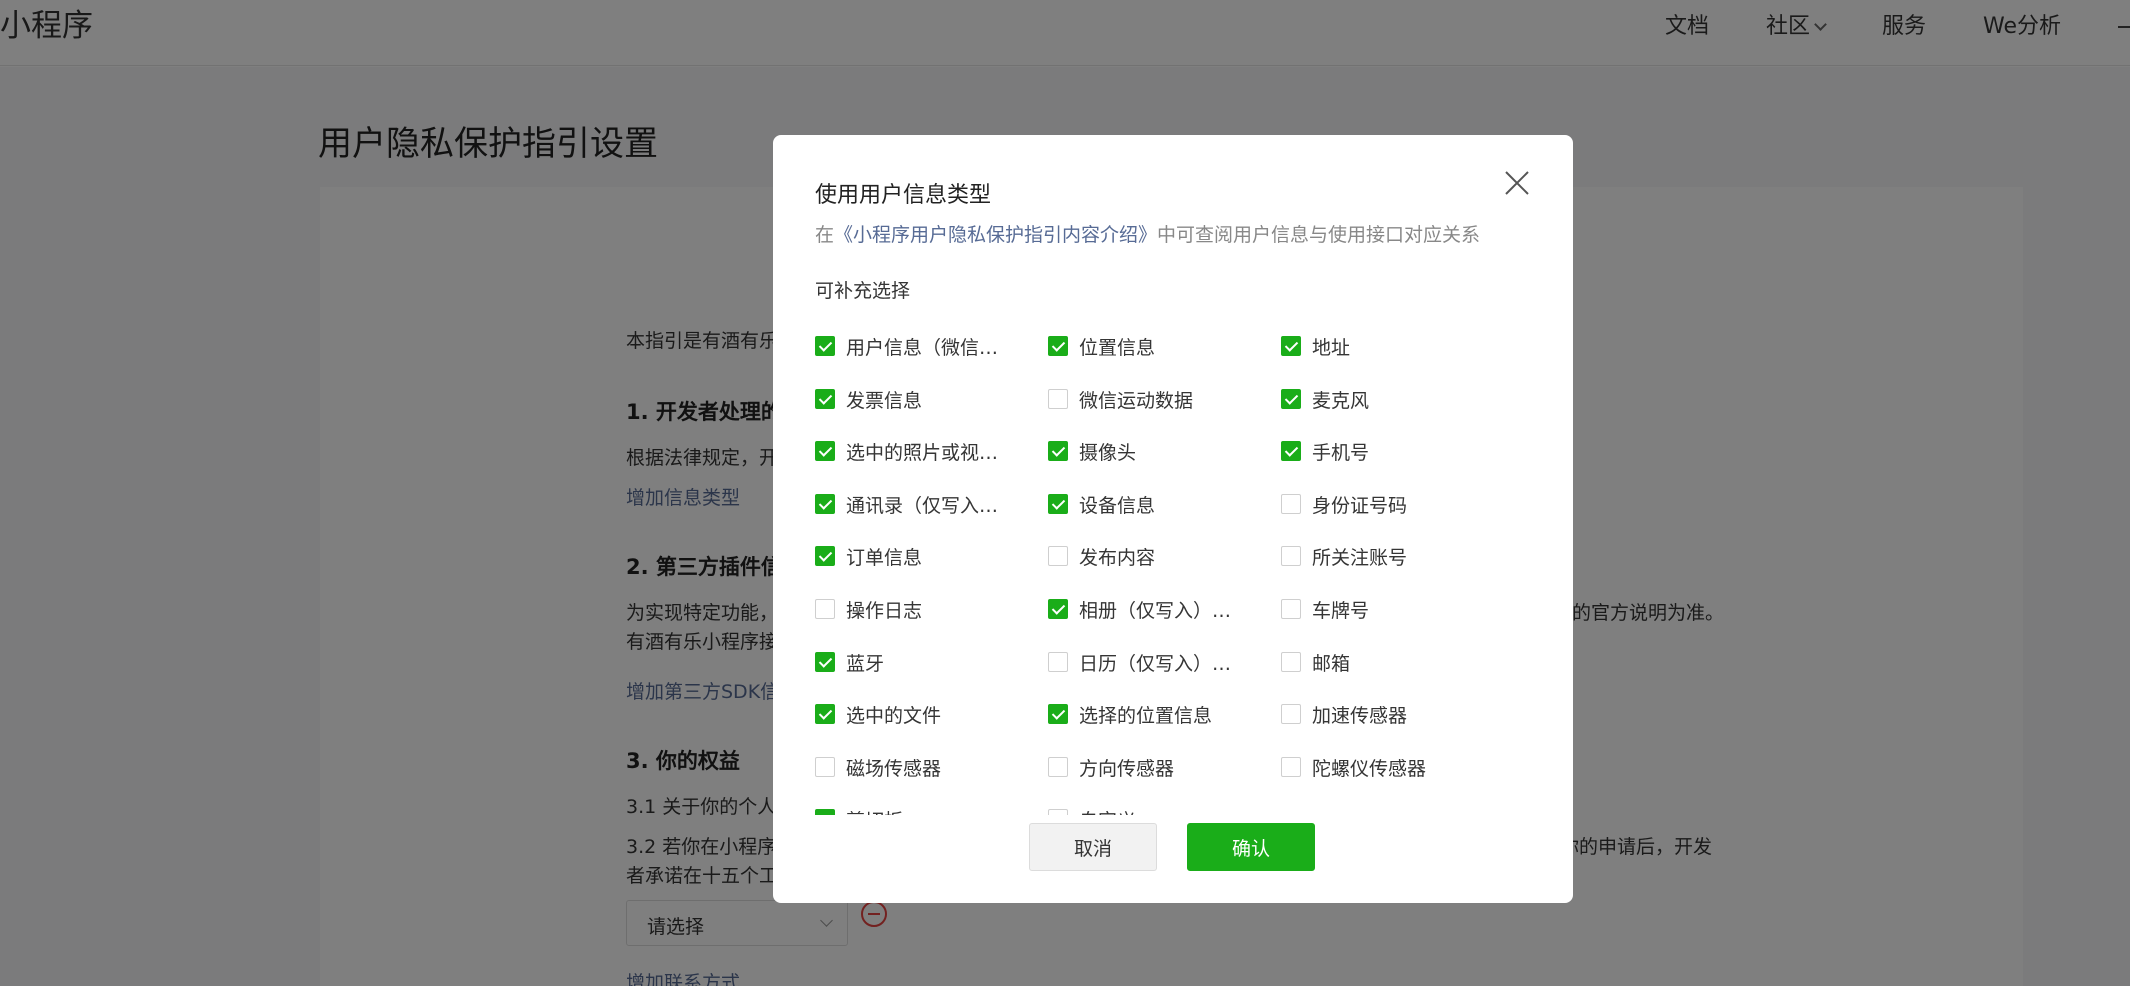 The image size is (2130, 986). I want to click on option-label: 微信运动数据, so click(1136, 400).